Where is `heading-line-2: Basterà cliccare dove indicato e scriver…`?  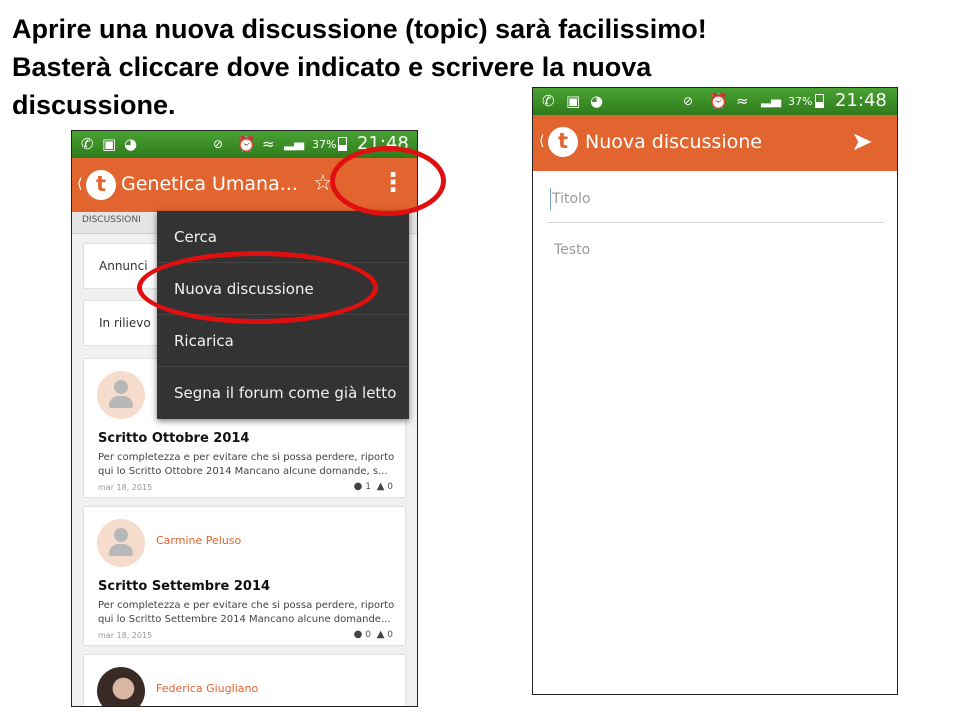 heading-line-2: Basterà cliccare dove indicato e scriver… is located at coordinates (332, 67).